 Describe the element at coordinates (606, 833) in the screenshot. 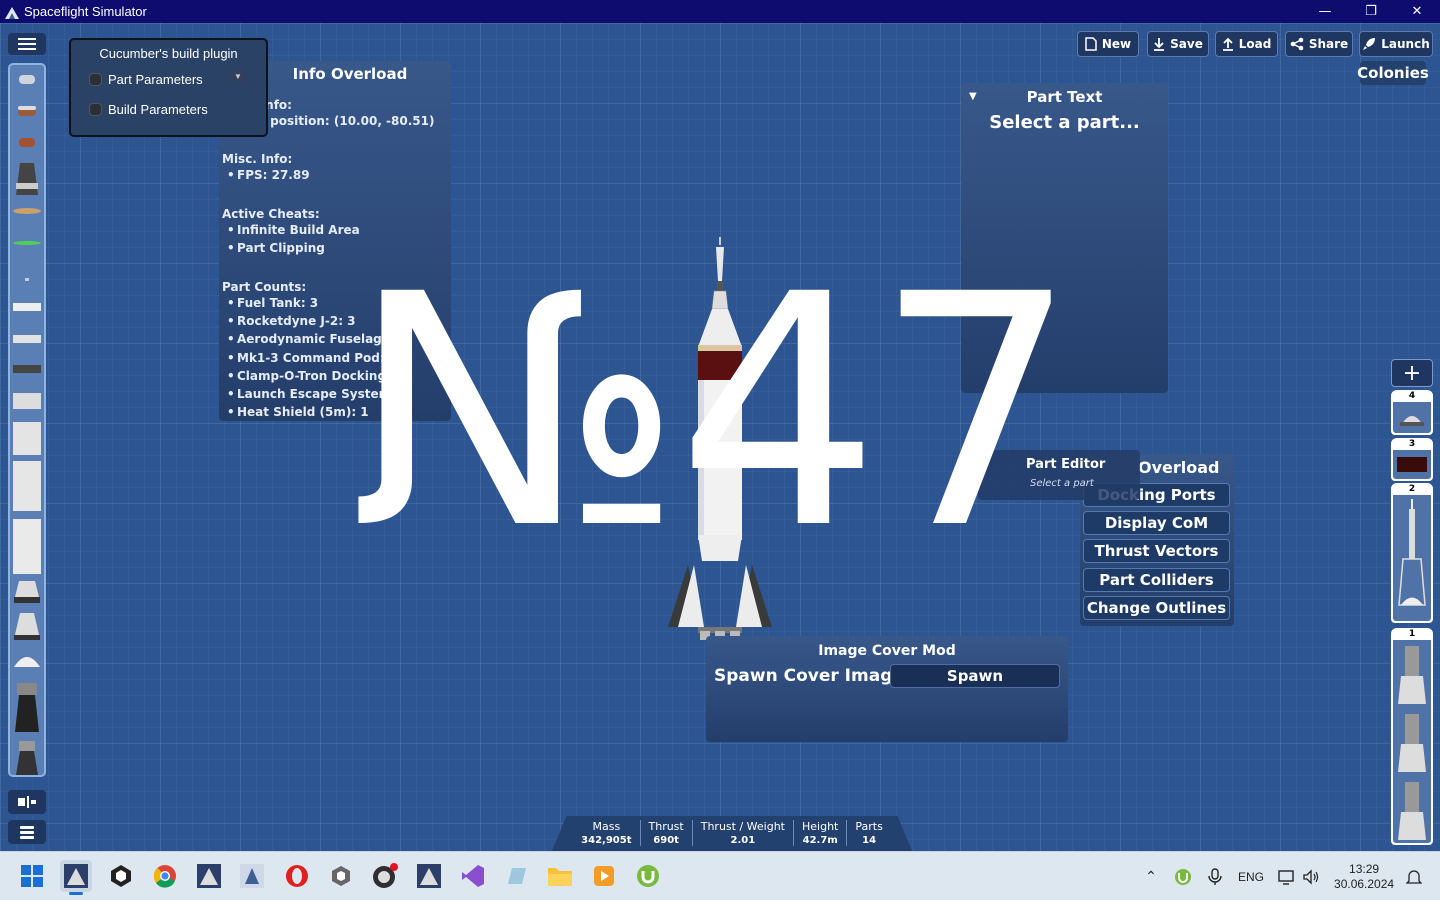

I see `mass-stat: Mass 342,905t` at that location.